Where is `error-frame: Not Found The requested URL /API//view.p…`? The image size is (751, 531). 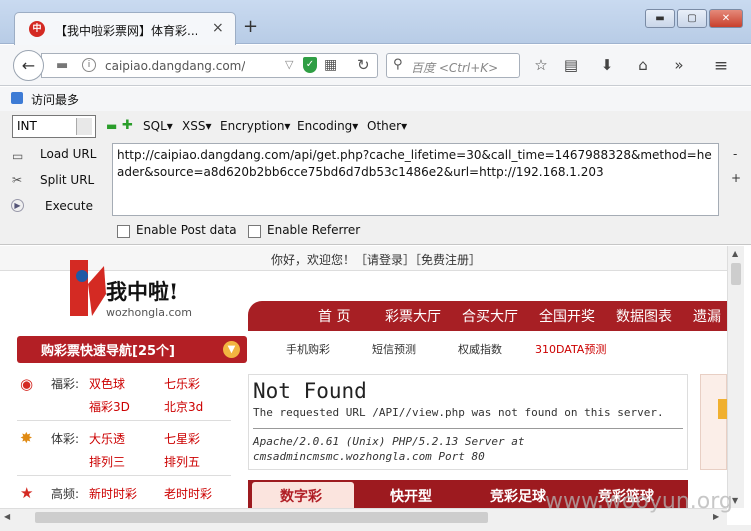 error-frame: Not Found The requested URL /API//view.p… is located at coordinates (468, 422).